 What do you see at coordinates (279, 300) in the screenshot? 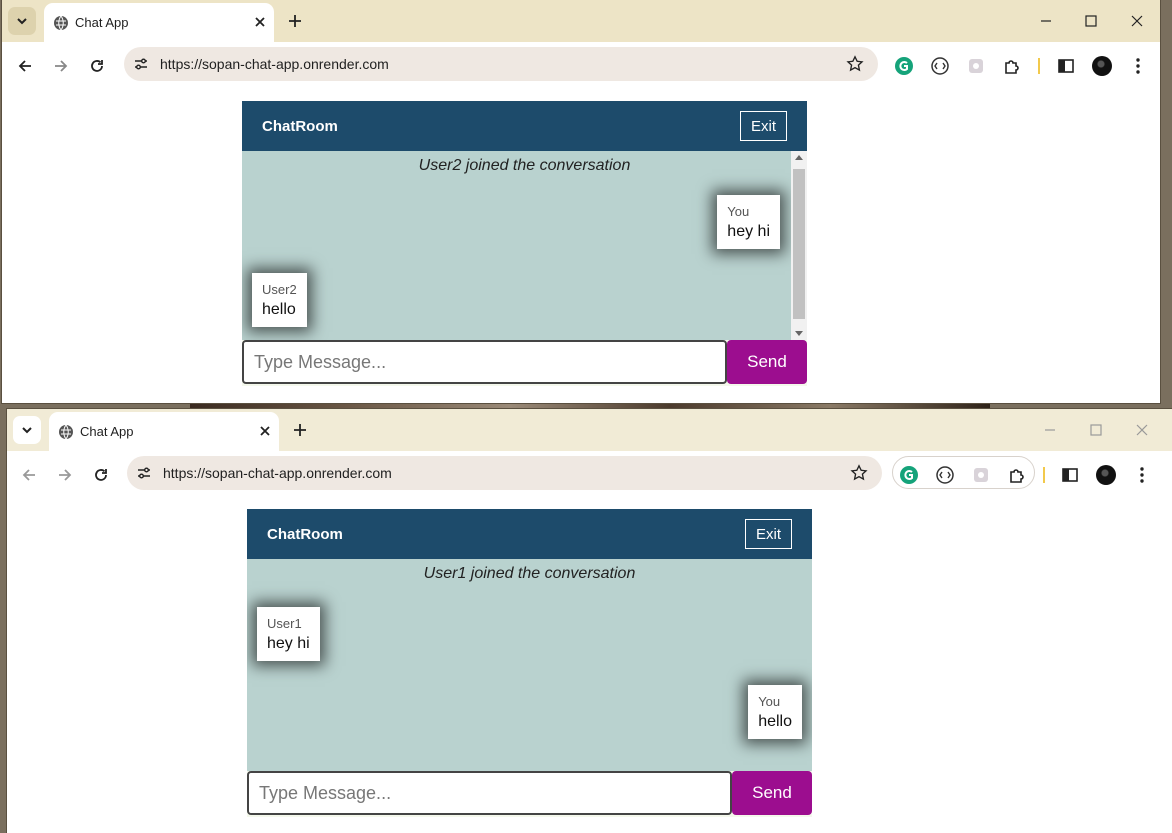
I see `message-bubble-incoming: User2 hello` at bounding box center [279, 300].